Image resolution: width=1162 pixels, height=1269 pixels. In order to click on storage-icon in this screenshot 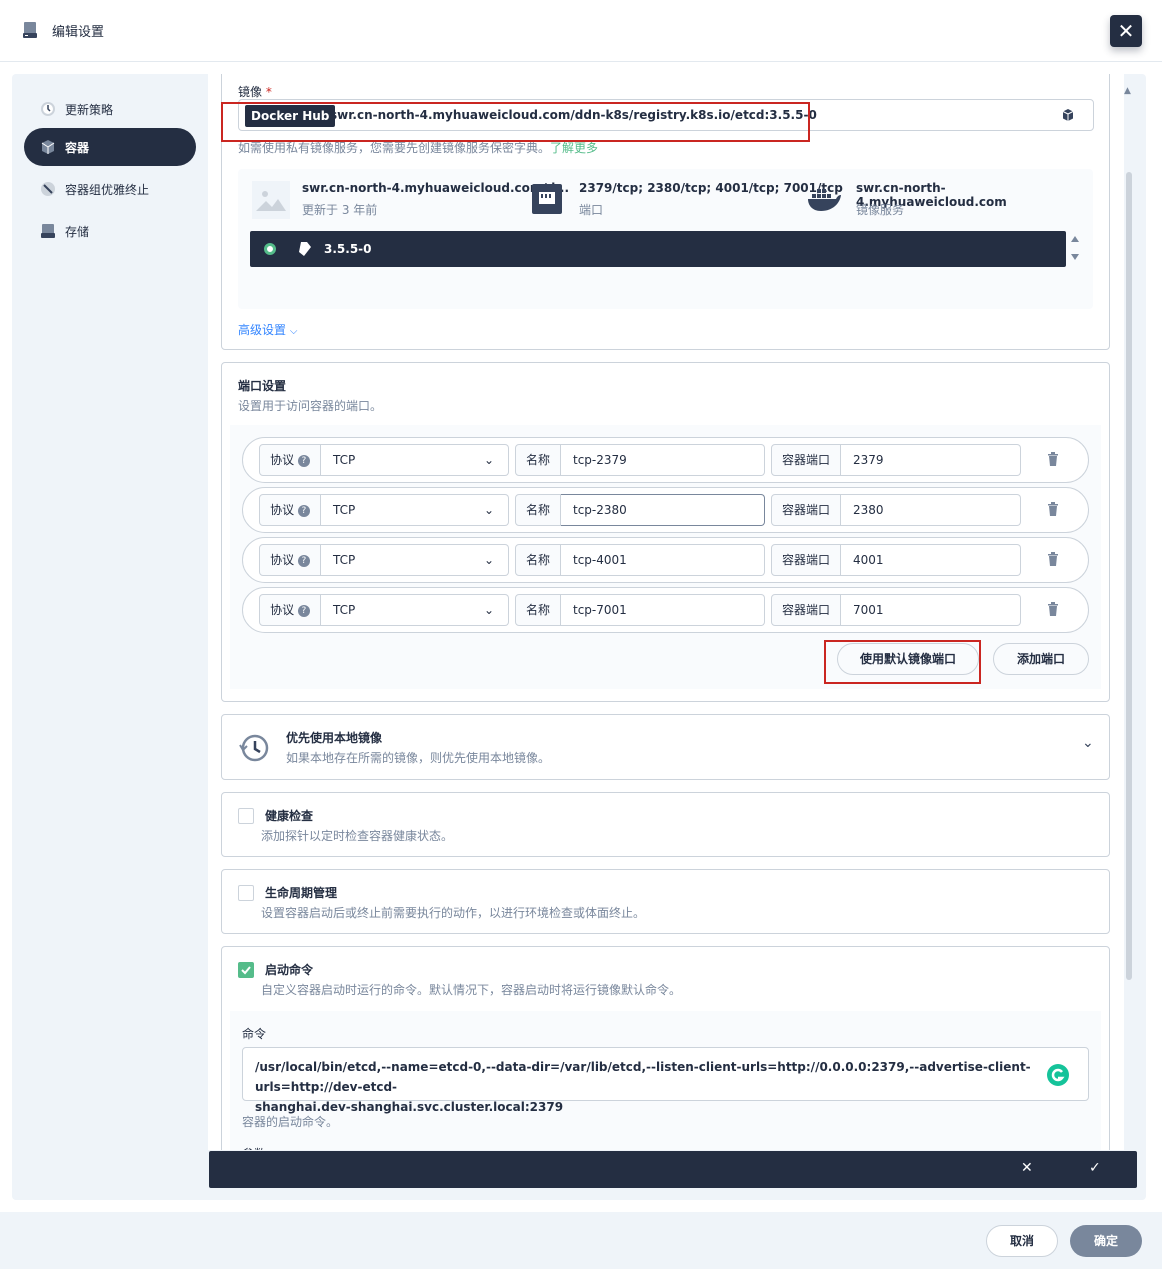, I will do `click(48, 231)`.